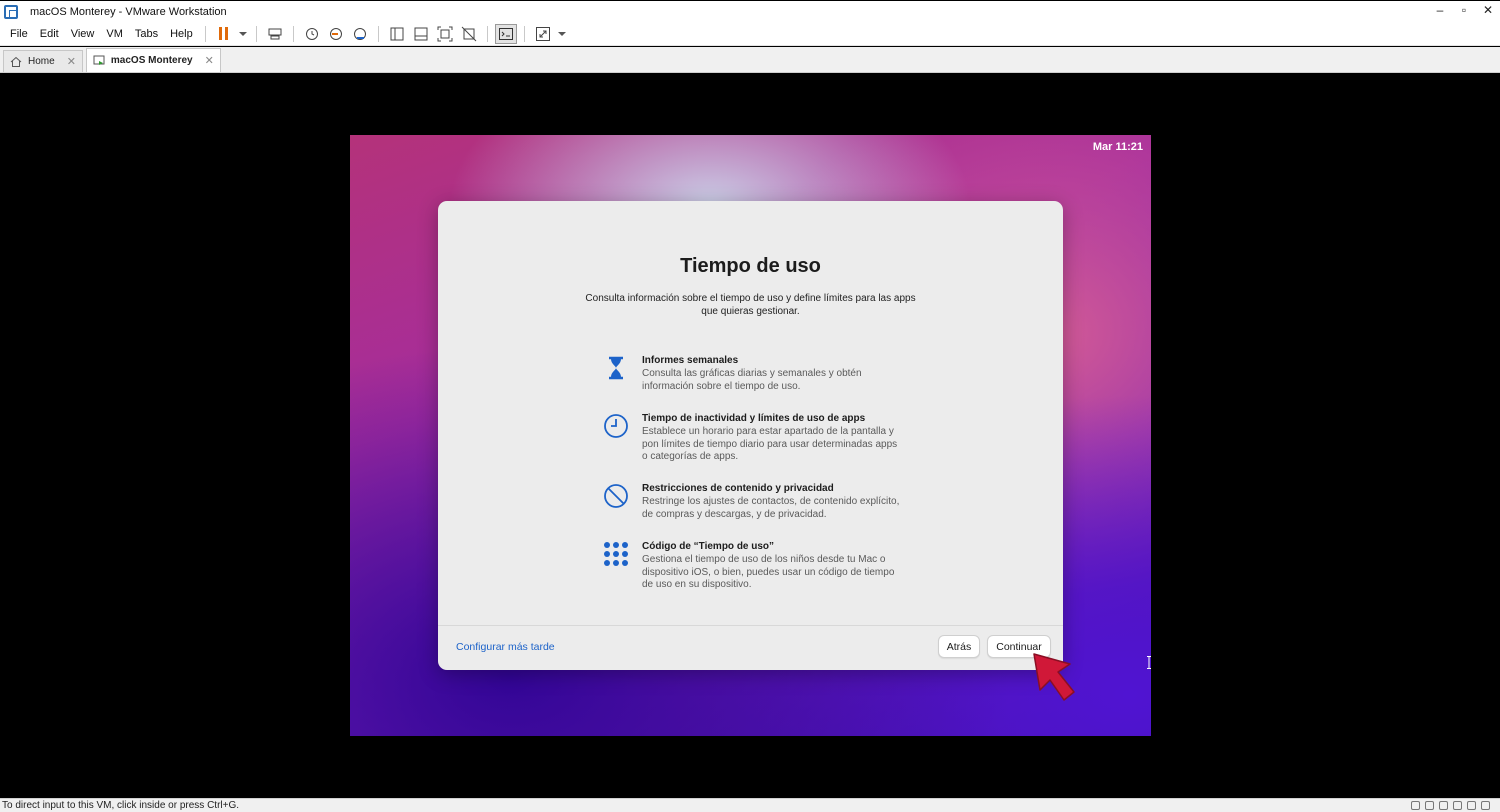 The height and width of the screenshot is (812, 1500). I want to click on menu-toolbar: File Edit View VM Tabs Help, so click(750, 34).